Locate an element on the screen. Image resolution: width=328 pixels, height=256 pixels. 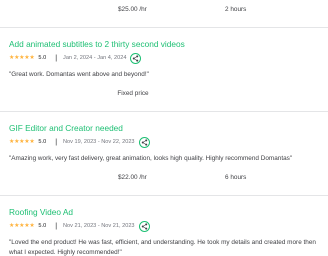
job-dates: Nov 19, 2023 - Nov 22, 2023 is located at coordinates (99, 142).